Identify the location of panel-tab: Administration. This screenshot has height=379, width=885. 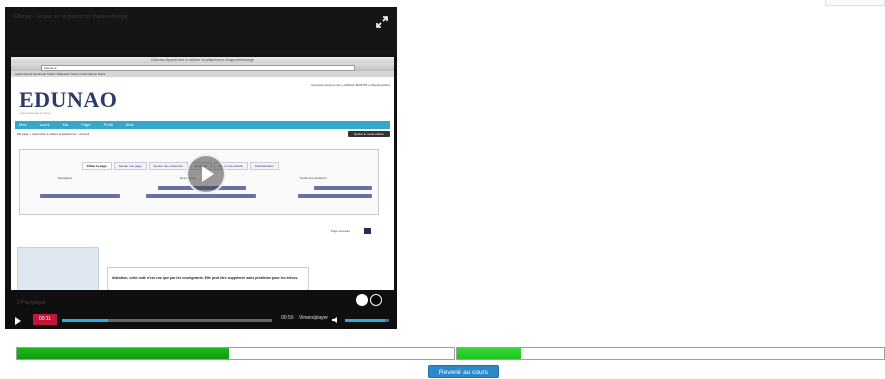
(264, 166).